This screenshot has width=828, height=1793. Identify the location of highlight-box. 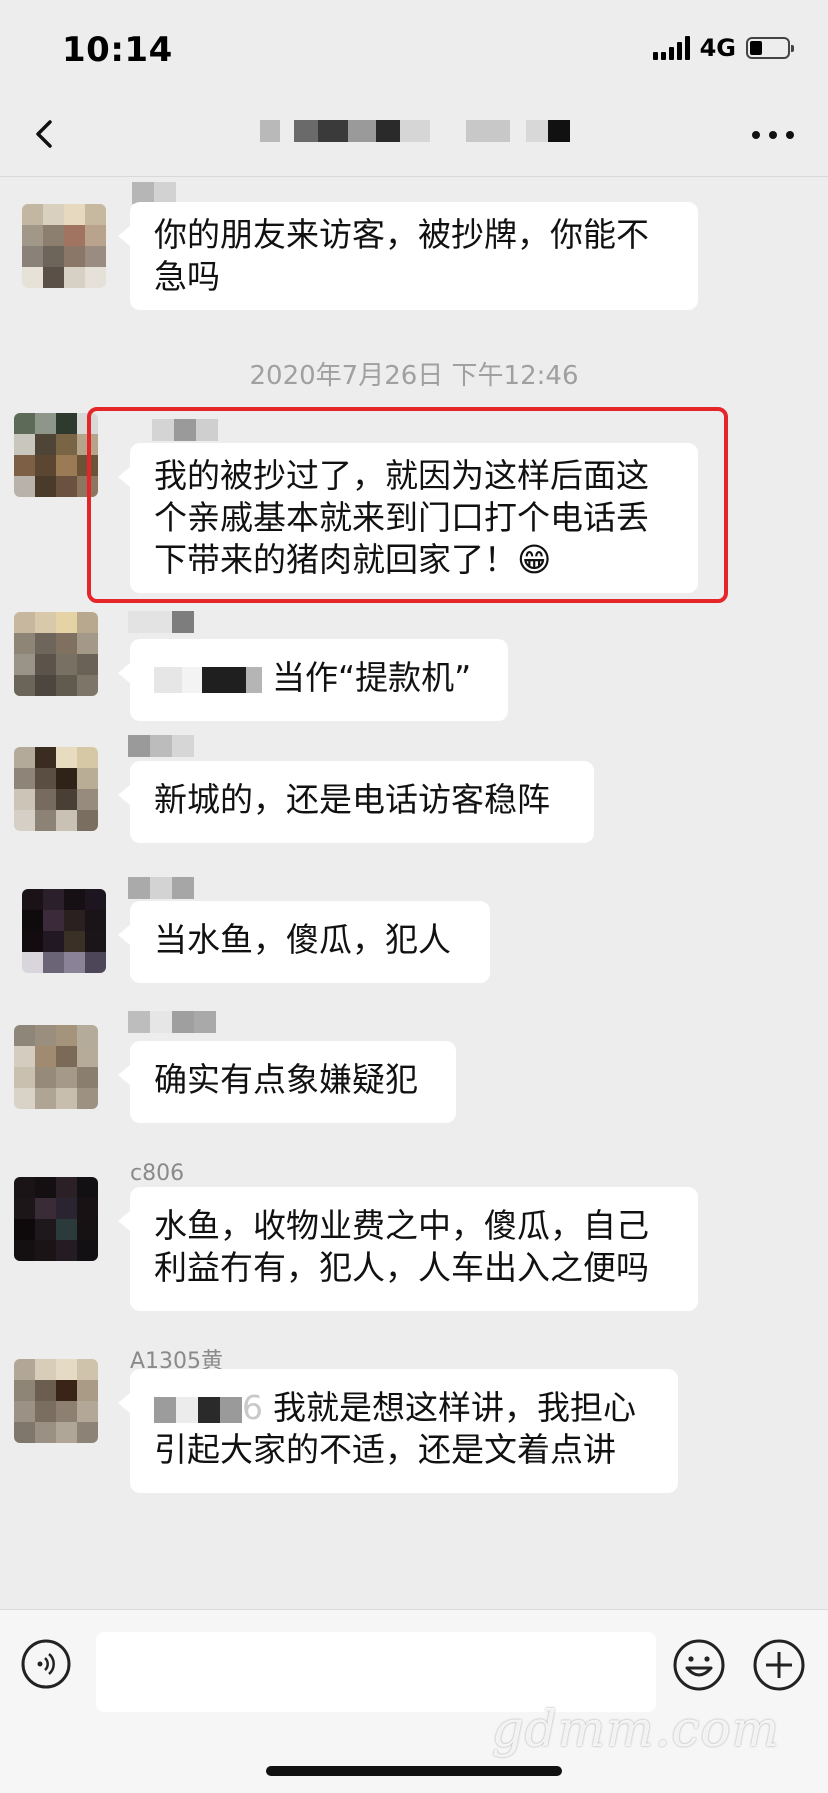
(407, 505).